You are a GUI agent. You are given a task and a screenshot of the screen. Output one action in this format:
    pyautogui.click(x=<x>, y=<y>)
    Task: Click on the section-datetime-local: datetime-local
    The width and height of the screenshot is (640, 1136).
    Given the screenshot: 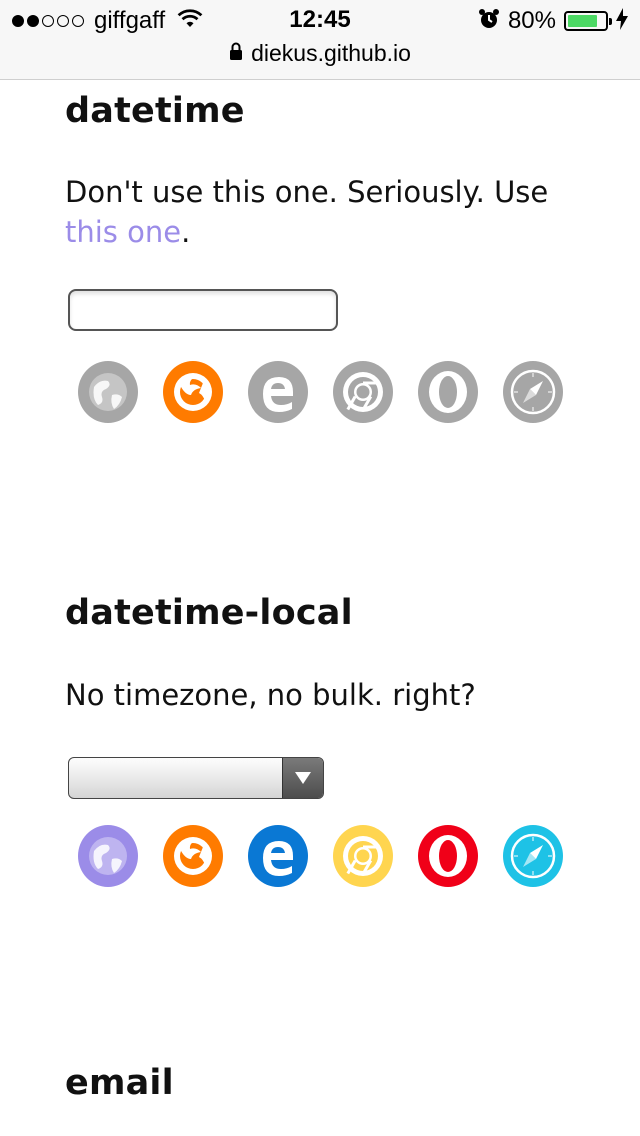 What is the action you would take?
    pyautogui.click(x=325, y=613)
    